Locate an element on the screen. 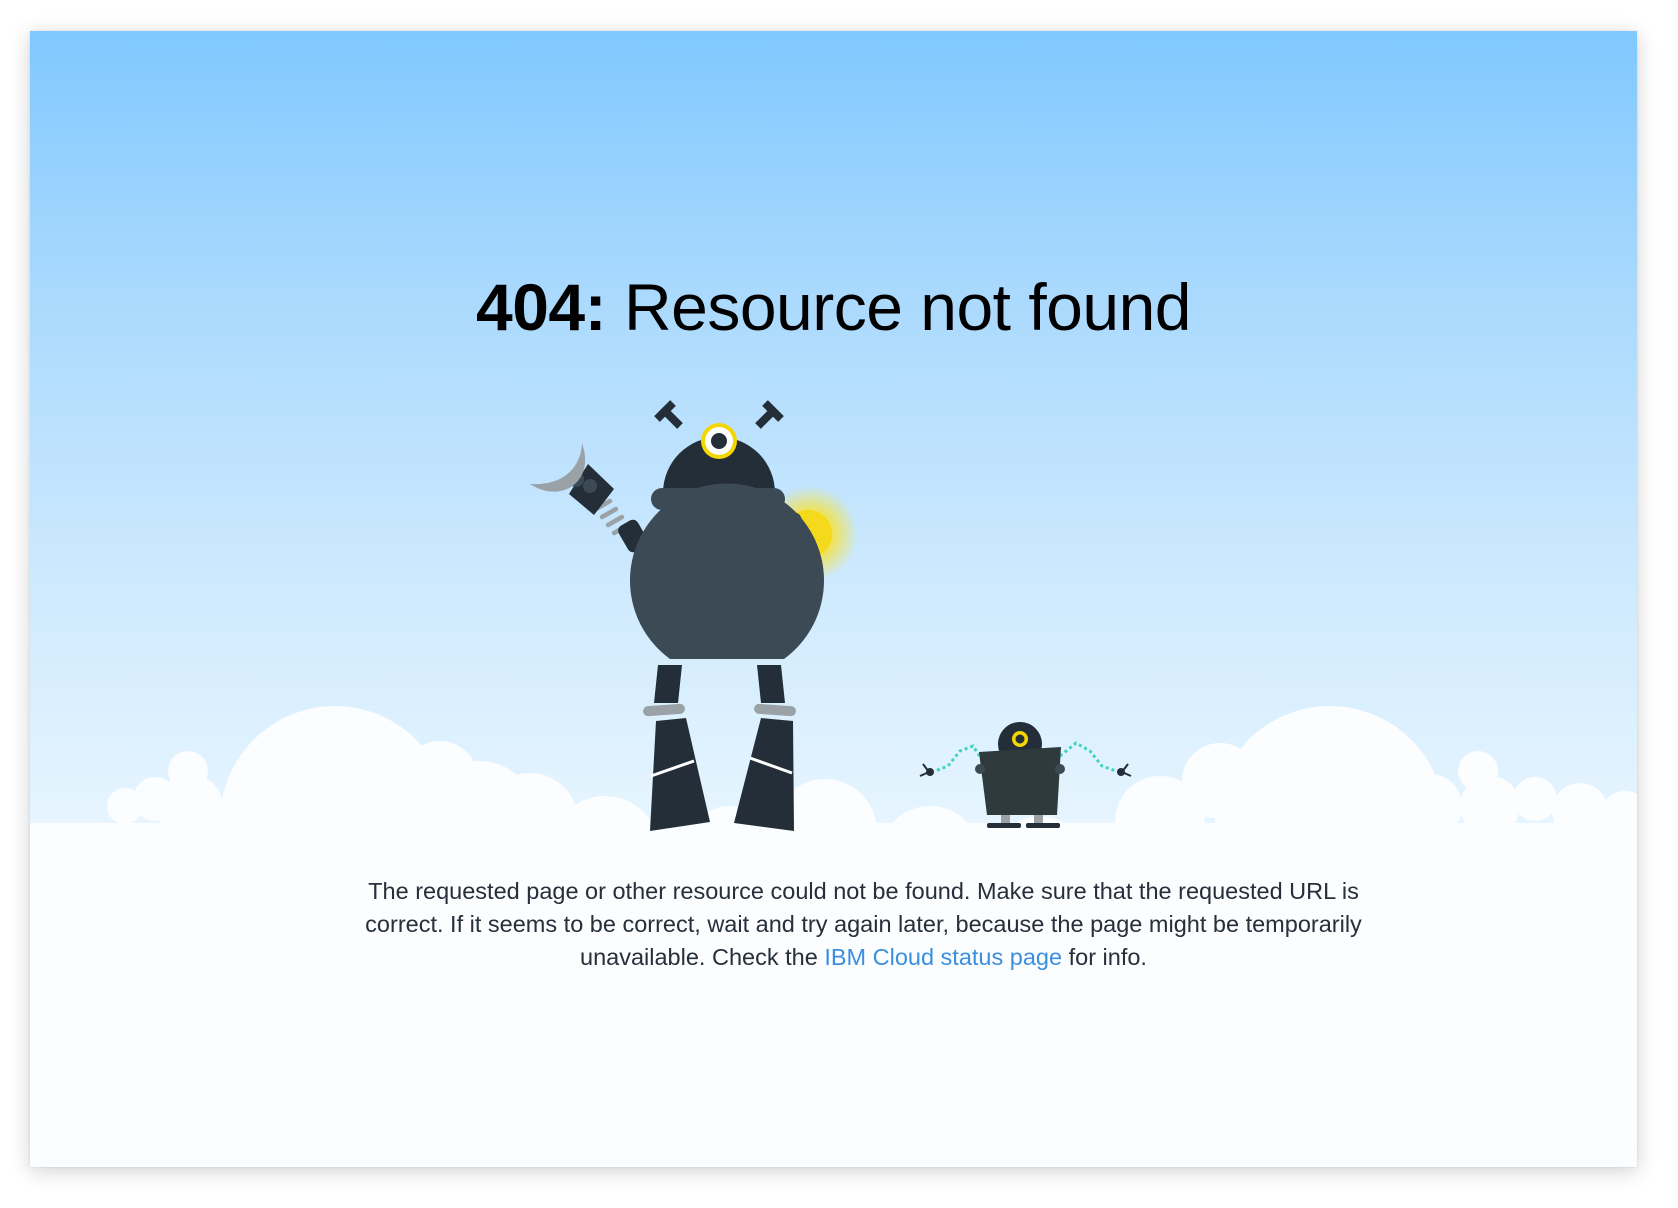  ibm-cloud-status-link: IBM Cloud status page is located at coordinates (943, 957).